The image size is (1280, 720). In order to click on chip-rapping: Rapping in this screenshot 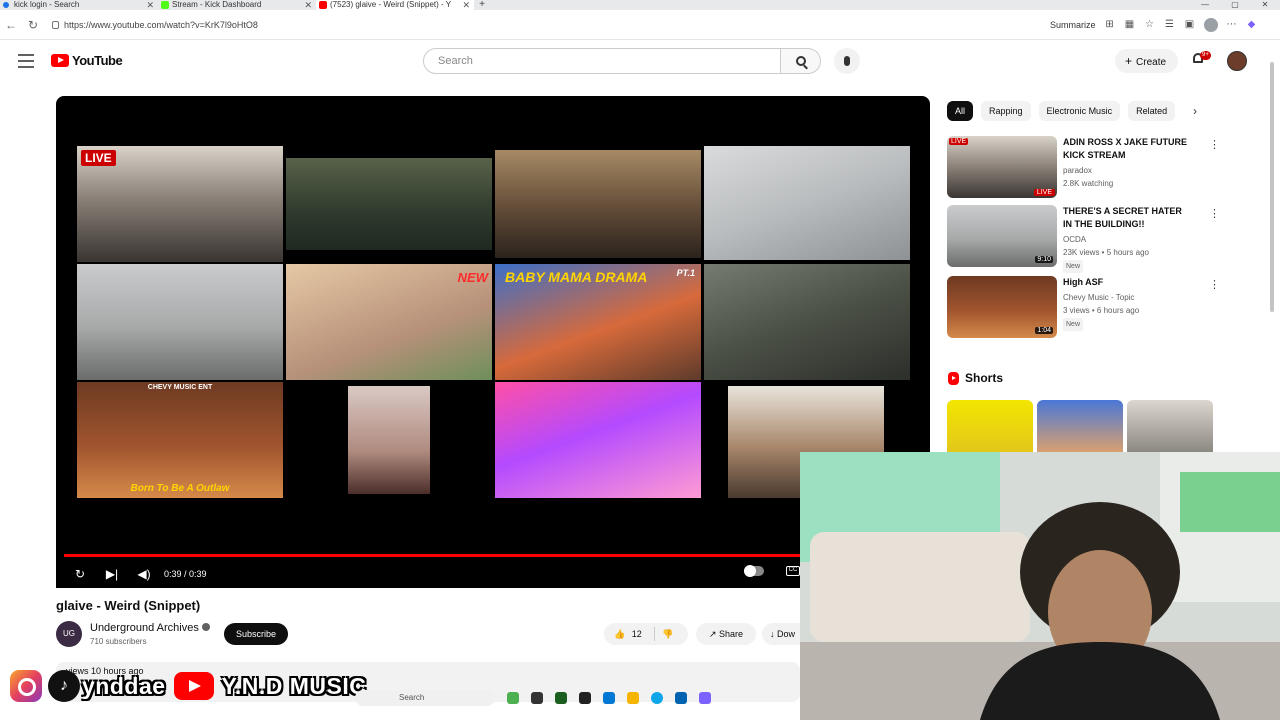, I will do `click(1006, 111)`.